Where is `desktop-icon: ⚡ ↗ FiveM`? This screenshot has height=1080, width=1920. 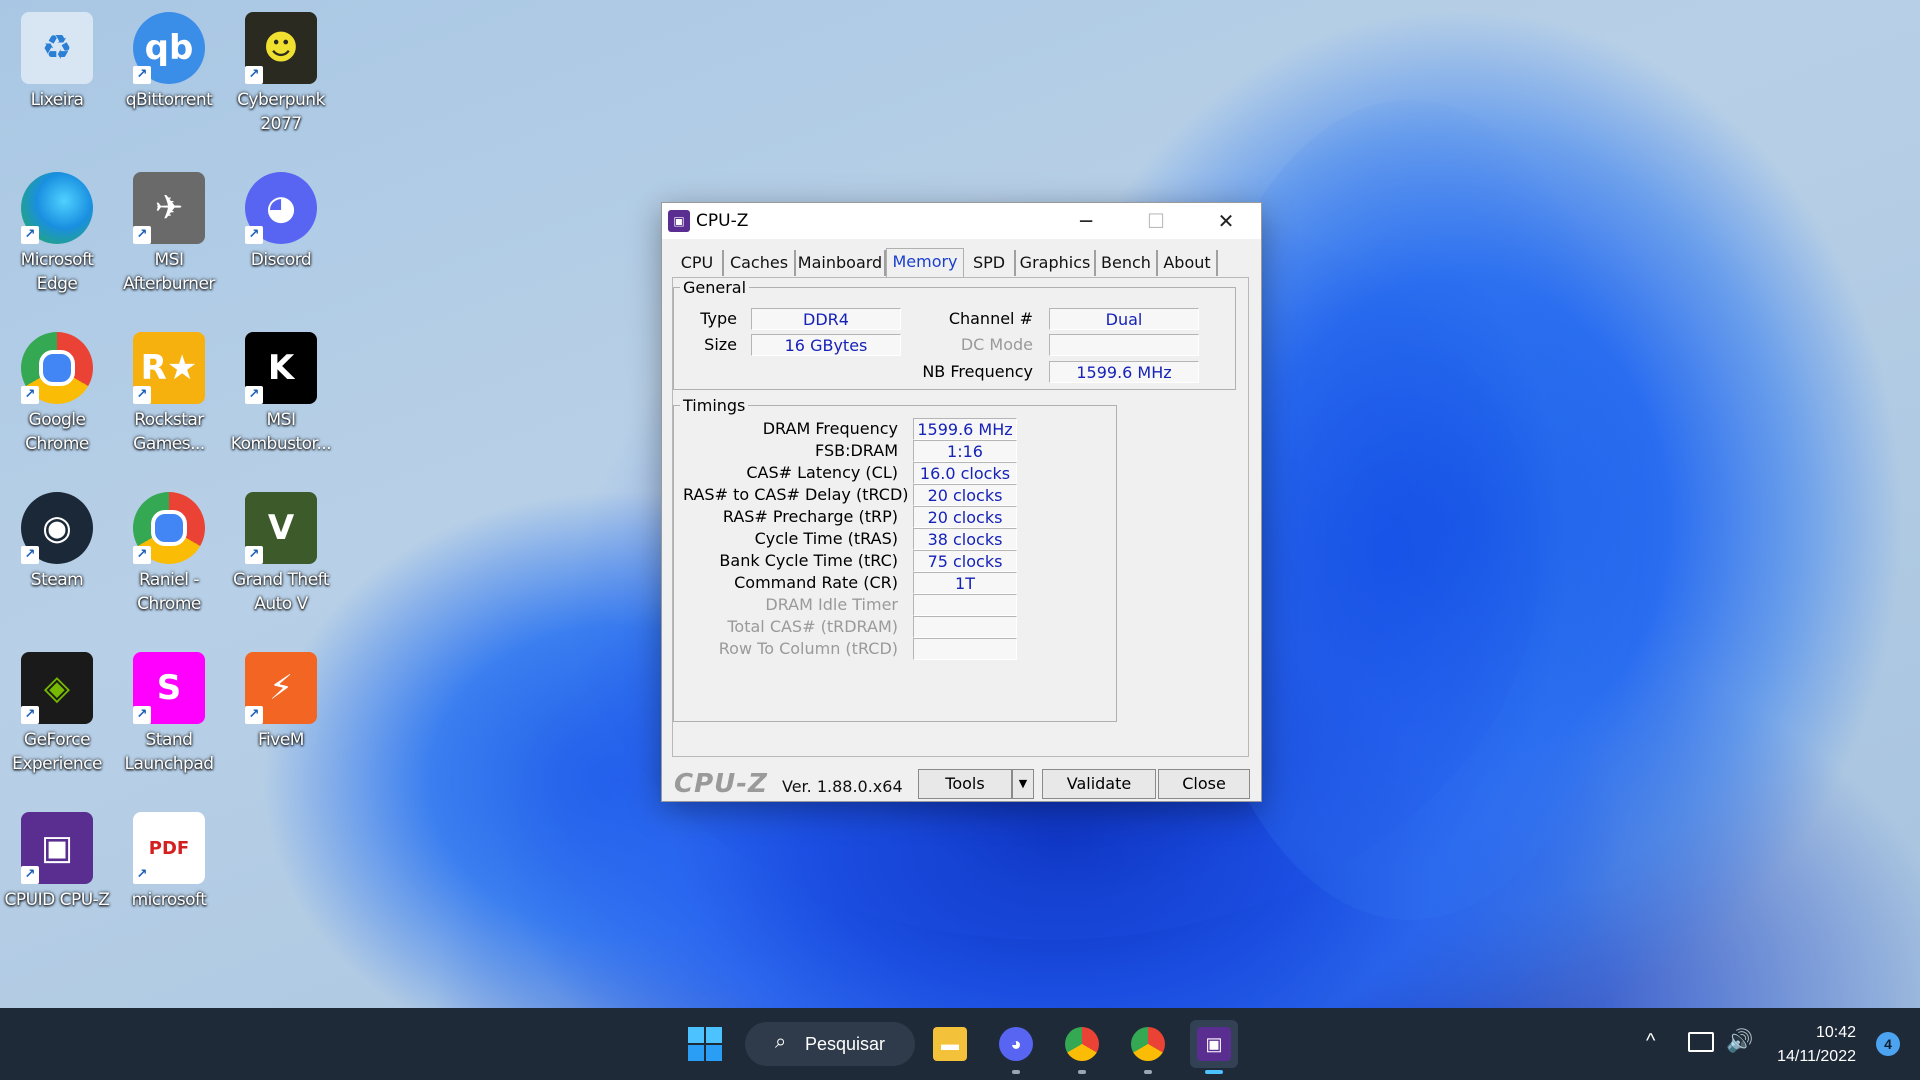
desktop-icon: ⚡ ↗ FiveM is located at coordinates (281, 717).